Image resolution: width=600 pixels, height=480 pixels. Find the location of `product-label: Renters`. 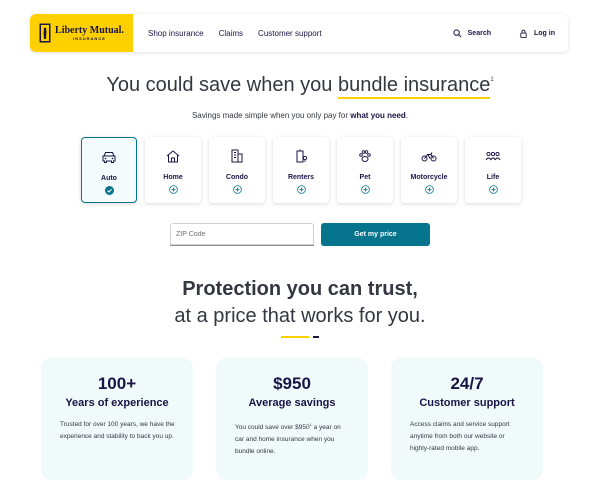

product-label: Renters is located at coordinates (301, 177).